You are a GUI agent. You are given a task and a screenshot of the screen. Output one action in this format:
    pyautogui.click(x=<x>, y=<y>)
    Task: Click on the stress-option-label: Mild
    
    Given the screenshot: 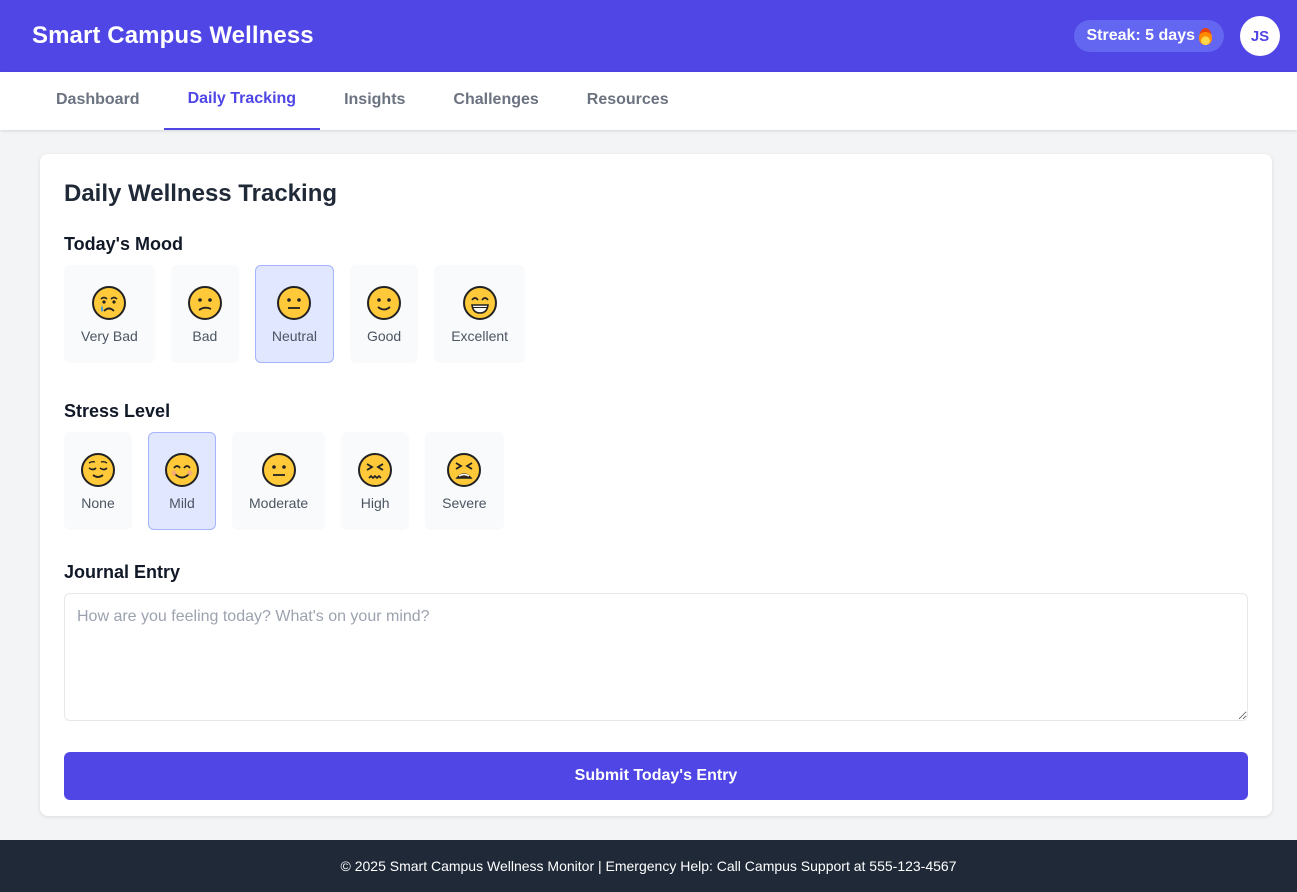 What is the action you would take?
    pyautogui.click(x=182, y=503)
    